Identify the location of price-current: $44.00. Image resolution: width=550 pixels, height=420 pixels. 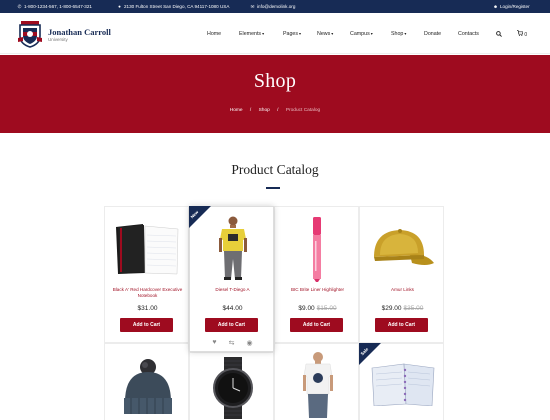
(232, 308).